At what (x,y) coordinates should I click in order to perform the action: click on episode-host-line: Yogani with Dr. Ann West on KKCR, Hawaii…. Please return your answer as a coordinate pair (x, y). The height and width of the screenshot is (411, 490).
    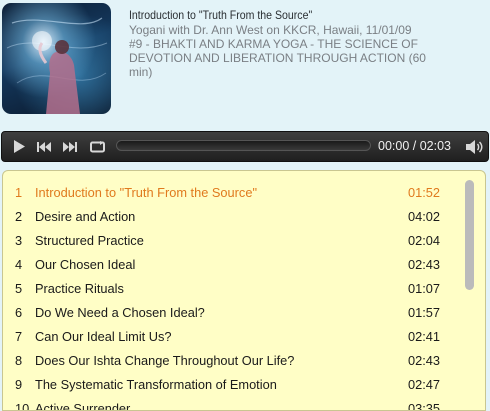
    Looking at the image, I should click on (270, 30).